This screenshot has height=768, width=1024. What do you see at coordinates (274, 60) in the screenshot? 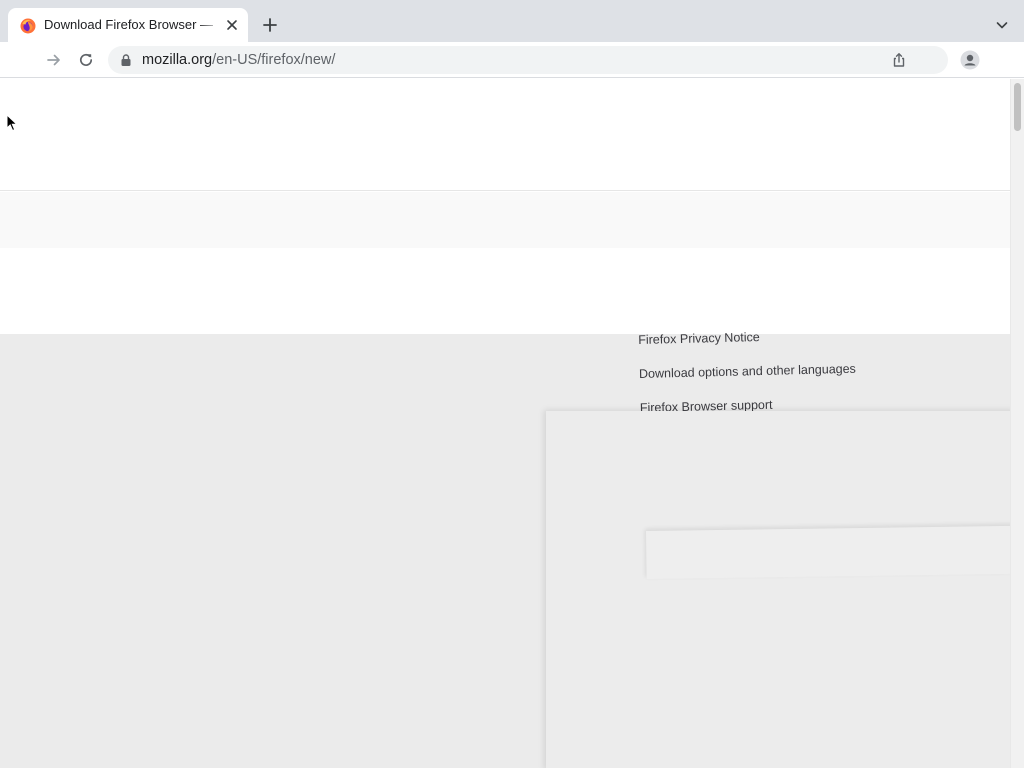
I see `url-path: /en-US/firefox/new/` at bounding box center [274, 60].